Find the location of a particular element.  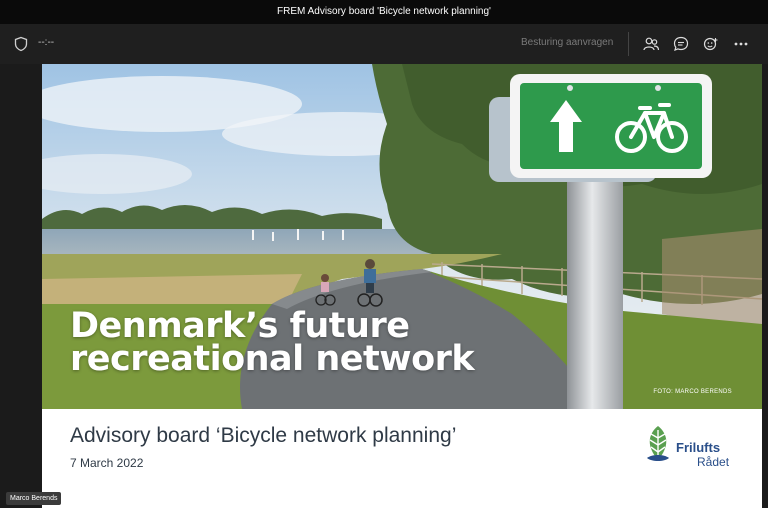

reactions-icon is located at coordinates (711, 44).